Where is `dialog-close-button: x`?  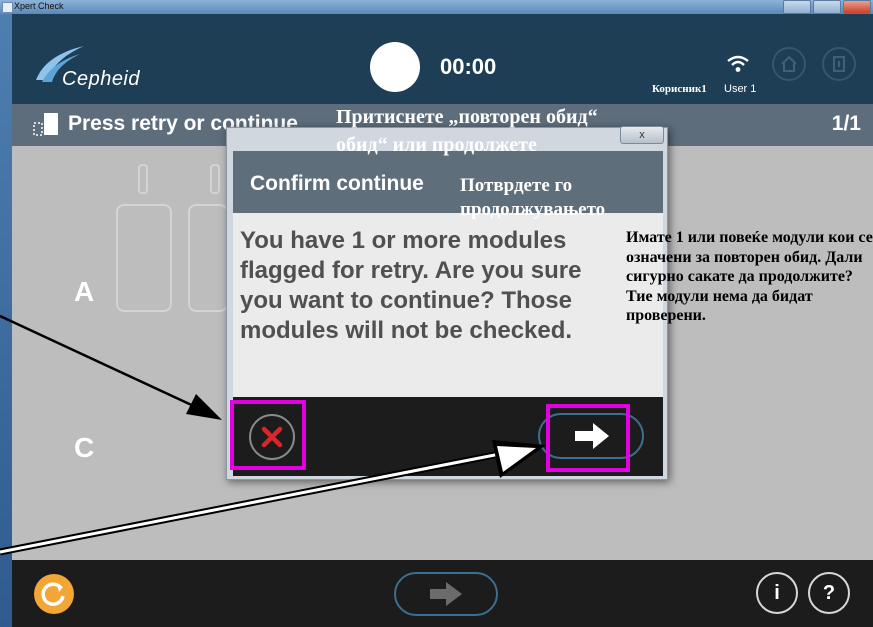
dialog-close-button: x is located at coordinates (642, 135).